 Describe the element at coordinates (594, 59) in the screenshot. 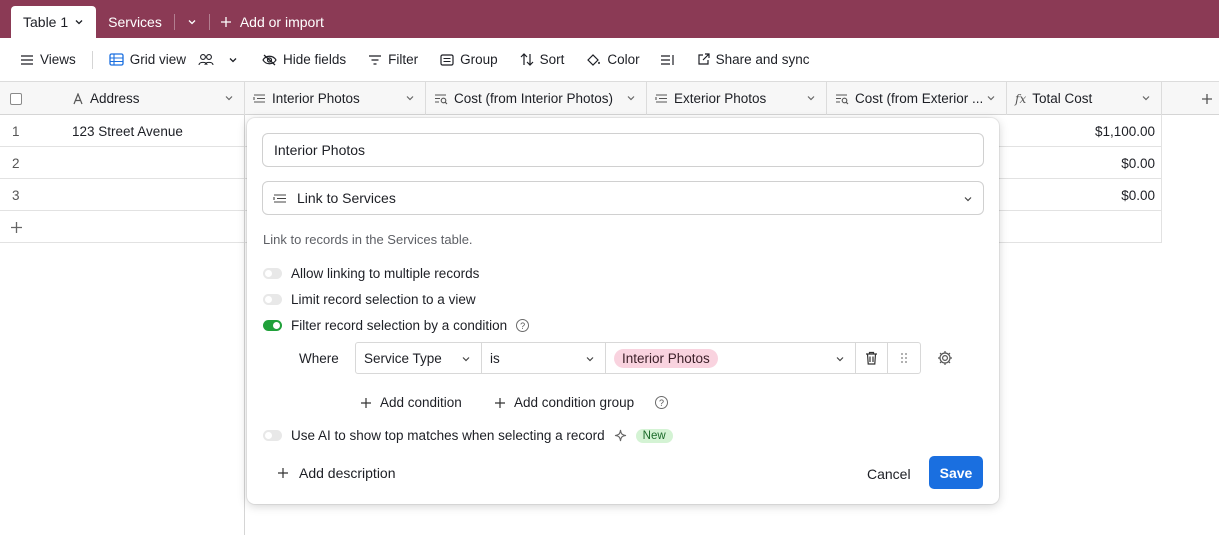

I see `paint-bucket-icon` at that location.